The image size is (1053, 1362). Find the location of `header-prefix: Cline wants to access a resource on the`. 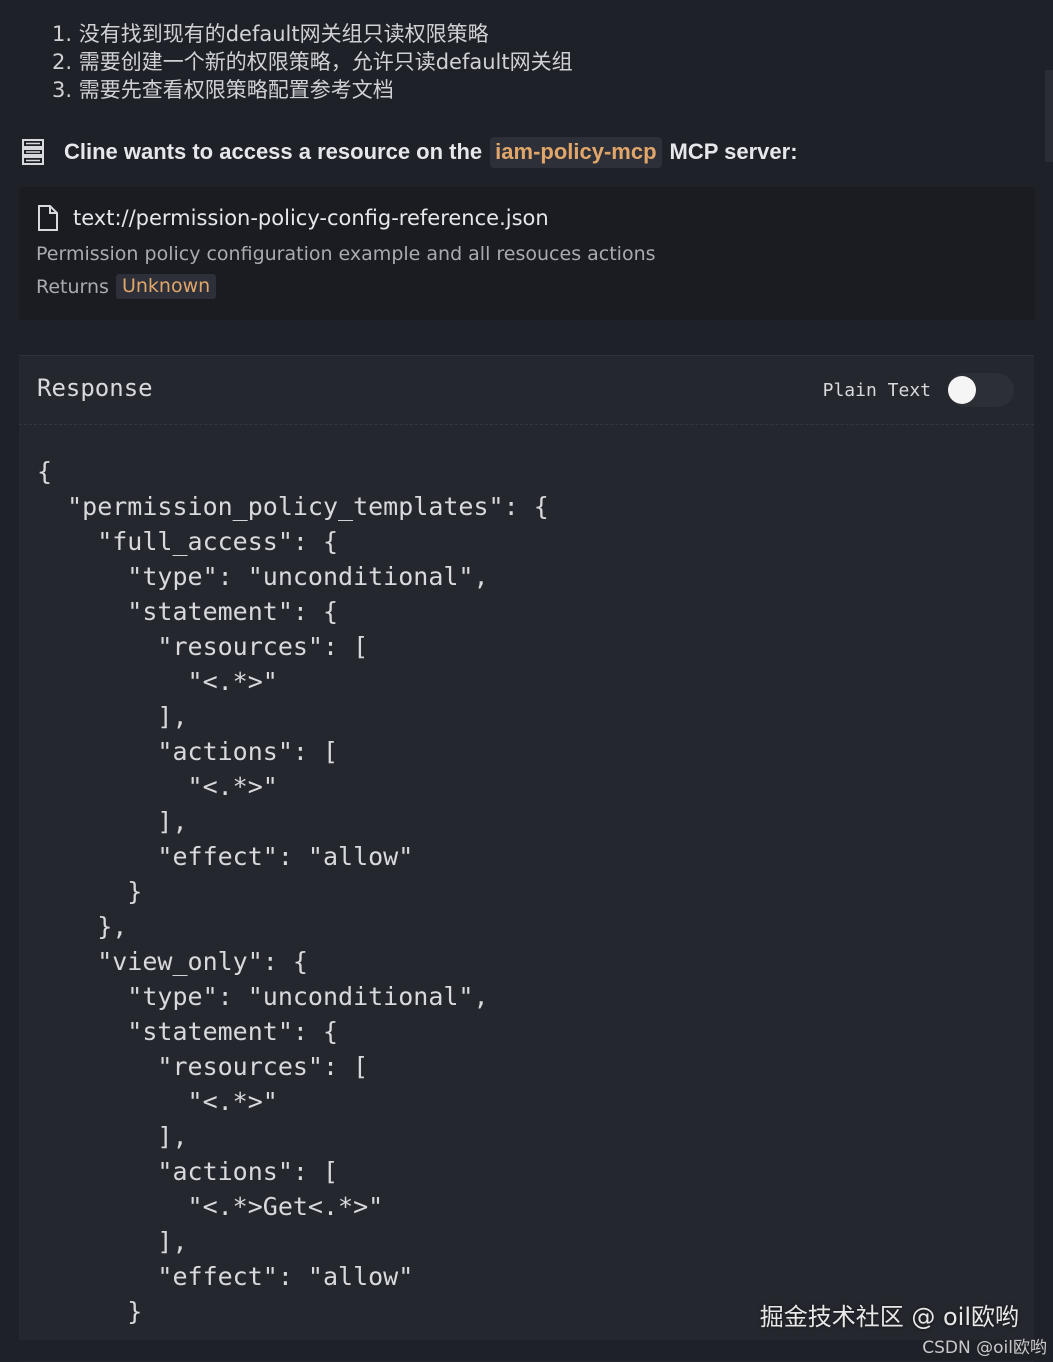

header-prefix: Cline wants to access a resource on the is located at coordinates (273, 151).